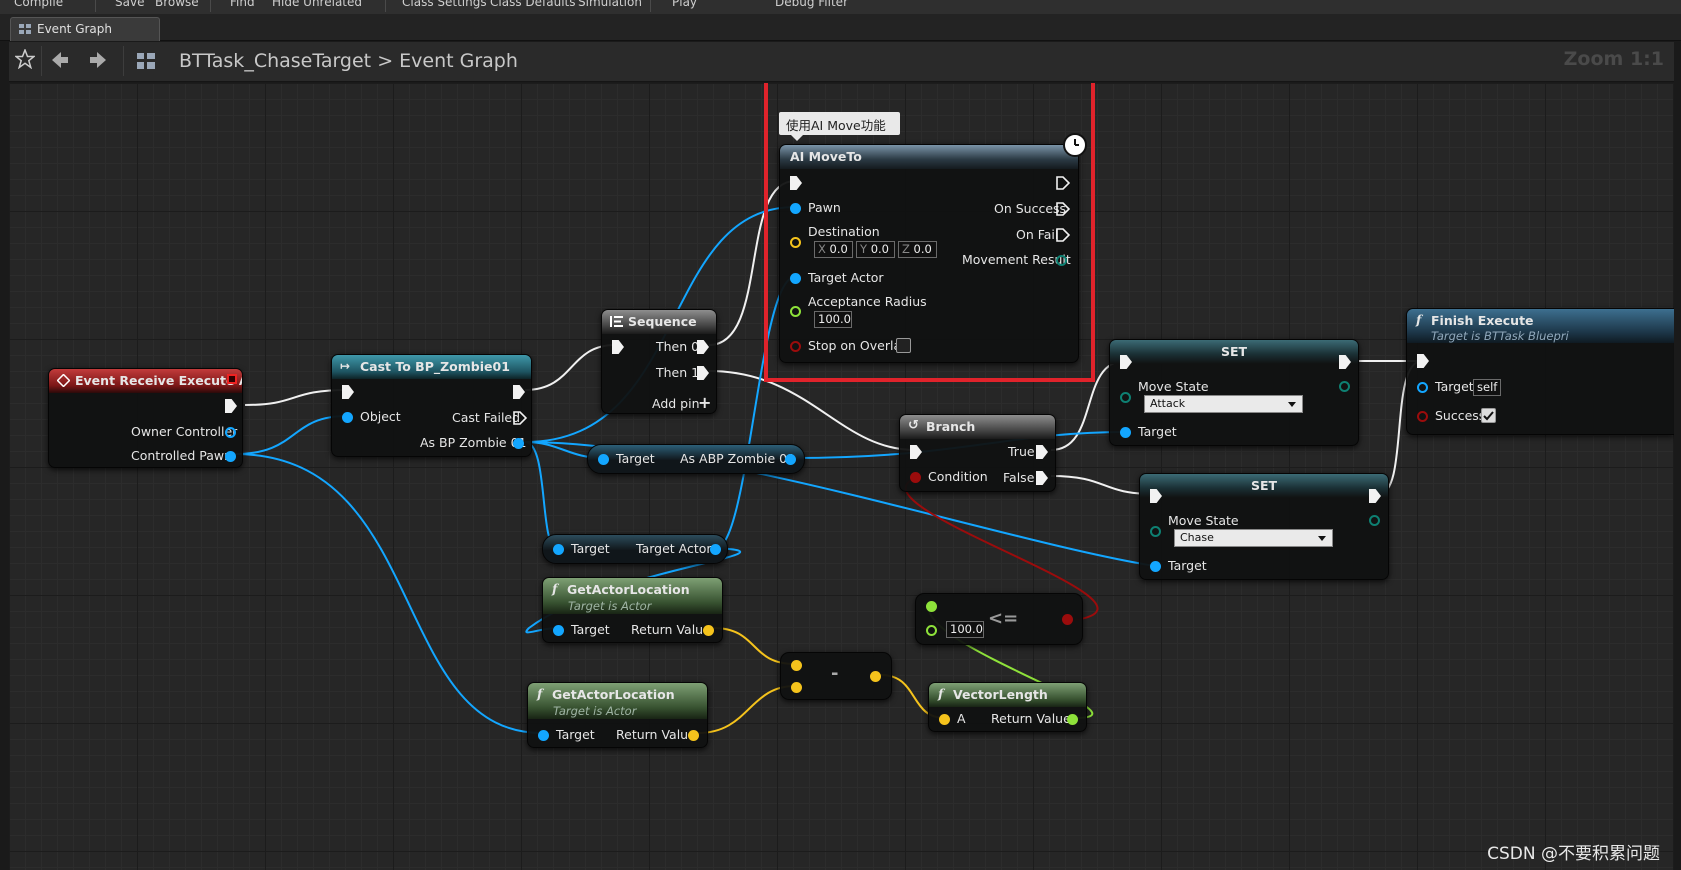 Image resolution: width=1681 pixels, height=870 pixels. What do you see at coordinates (833, 249) in the screenshot?
I see `destination-x-field: X 0.0` at bounding box center [833, 249].